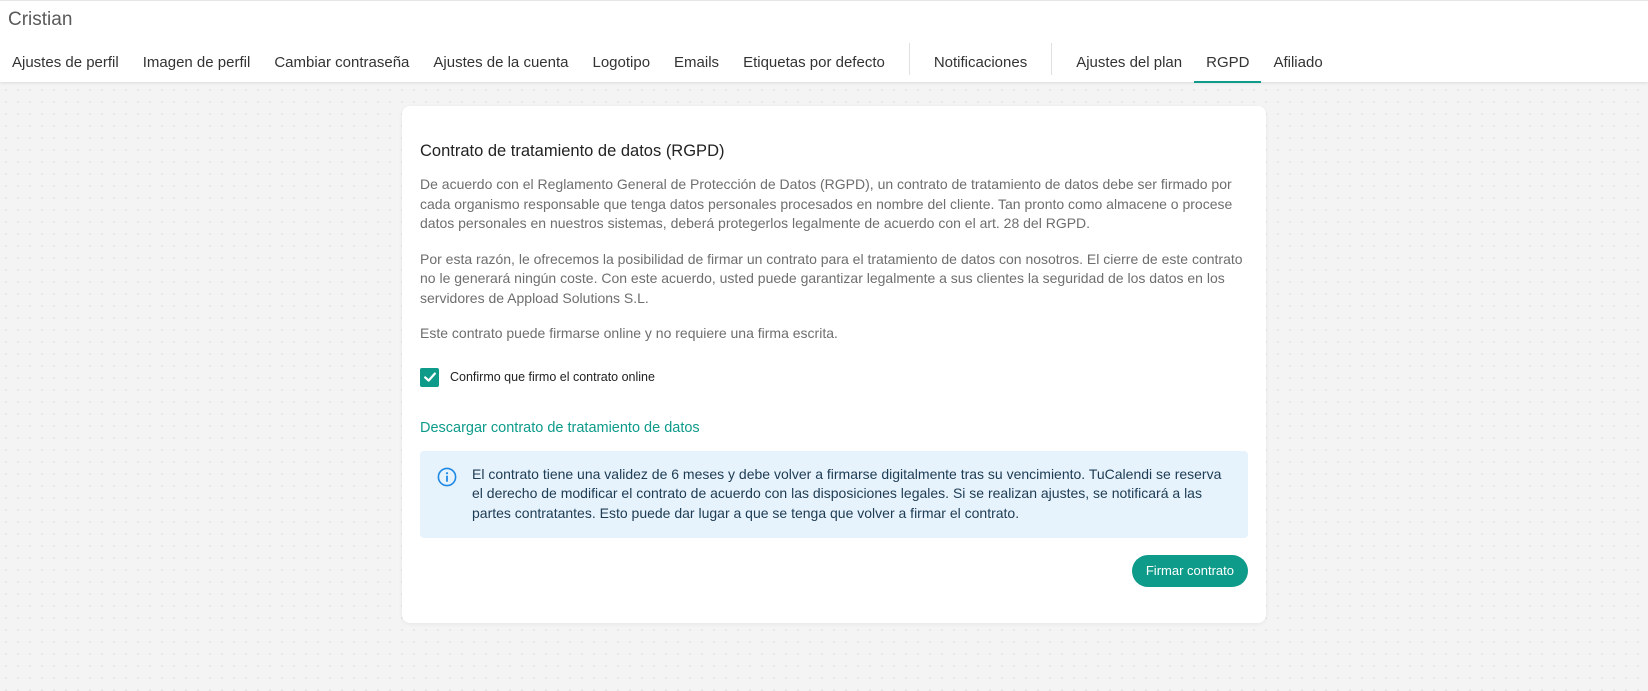  What do you see at coordinates (834, 570) in the screenshot?
I see `button-row: Firmar contrato` at bounding box center [834, 570].